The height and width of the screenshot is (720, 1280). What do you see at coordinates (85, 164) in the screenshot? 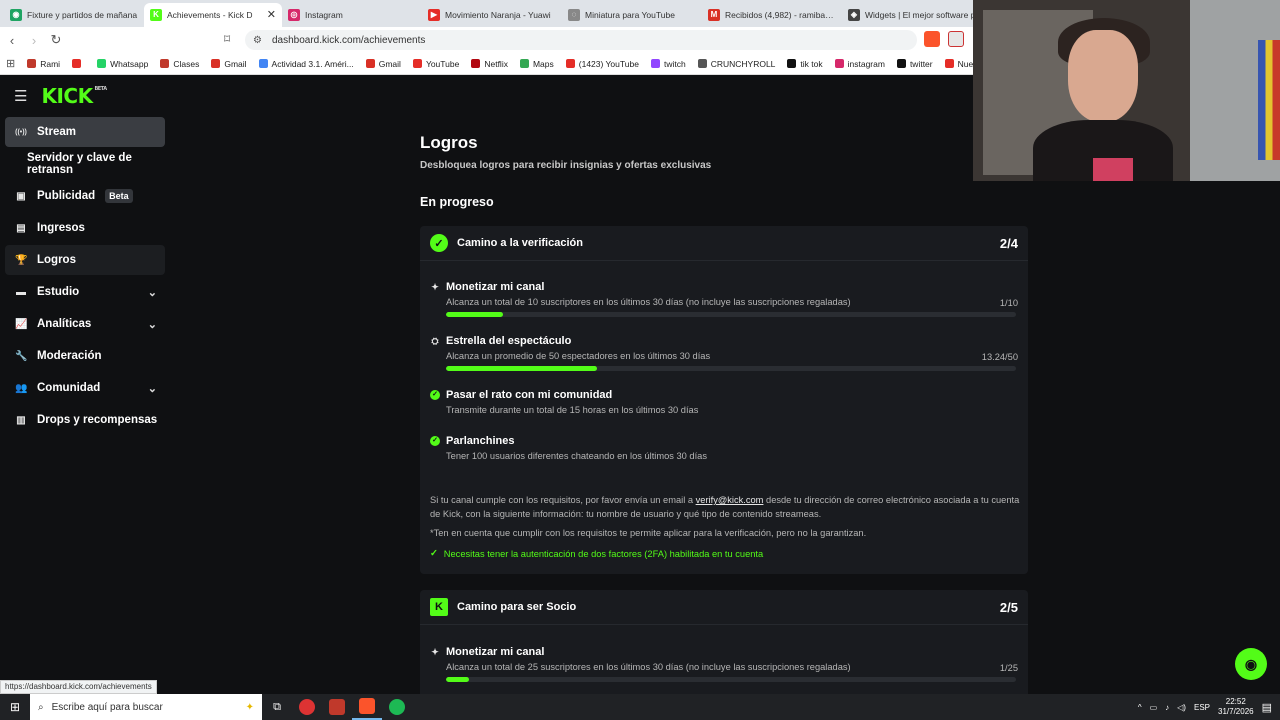
I see `sidebar-item-stream-key: Servidor y clave de retransn` at bounding box center [85, 164].